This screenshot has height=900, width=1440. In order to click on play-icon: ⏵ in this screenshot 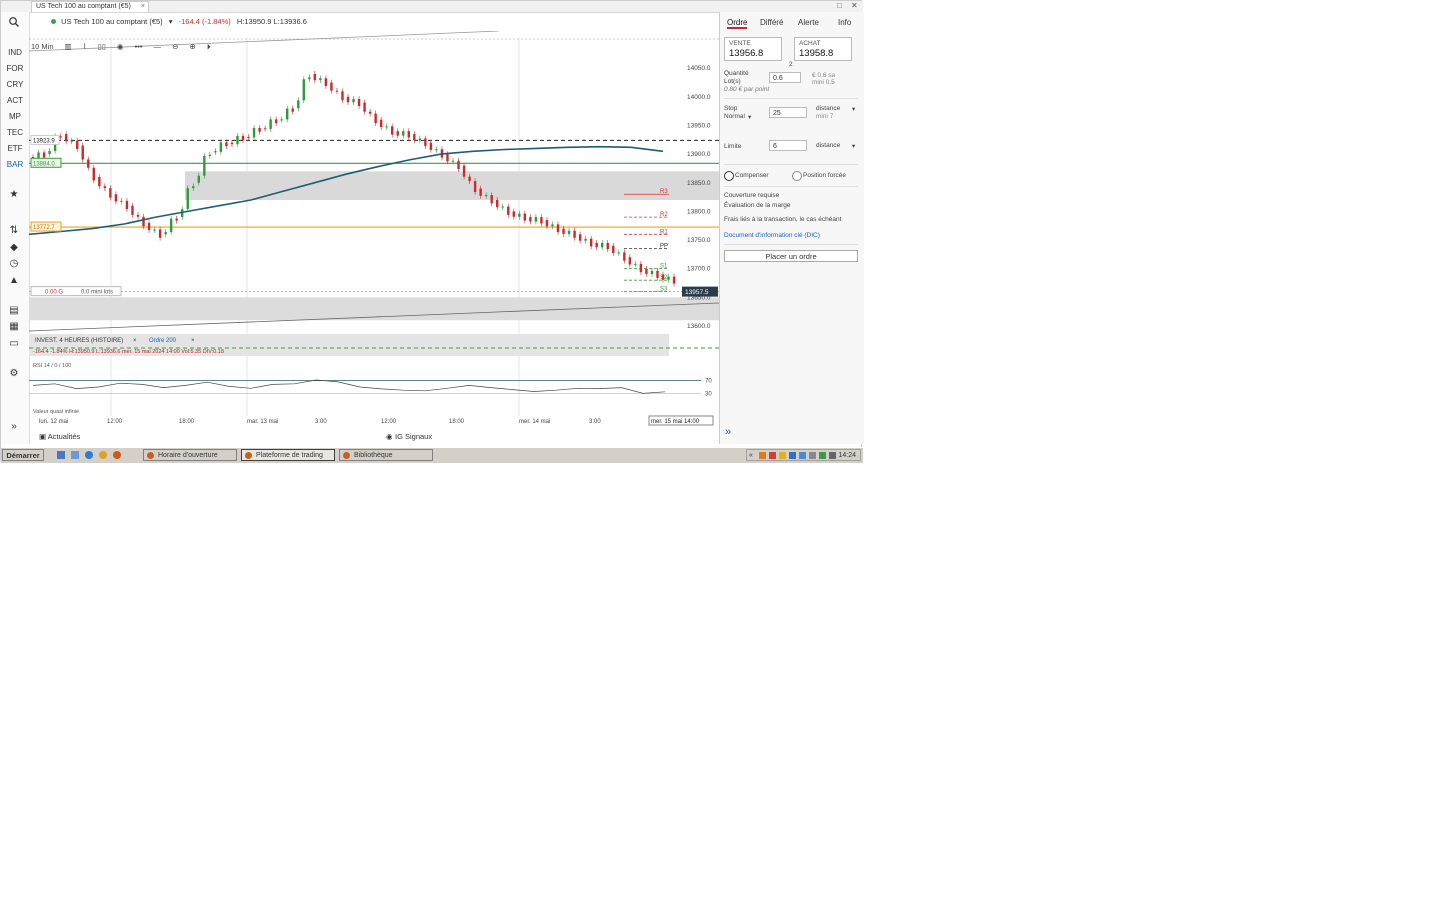, I will do `click(209, 47)`.